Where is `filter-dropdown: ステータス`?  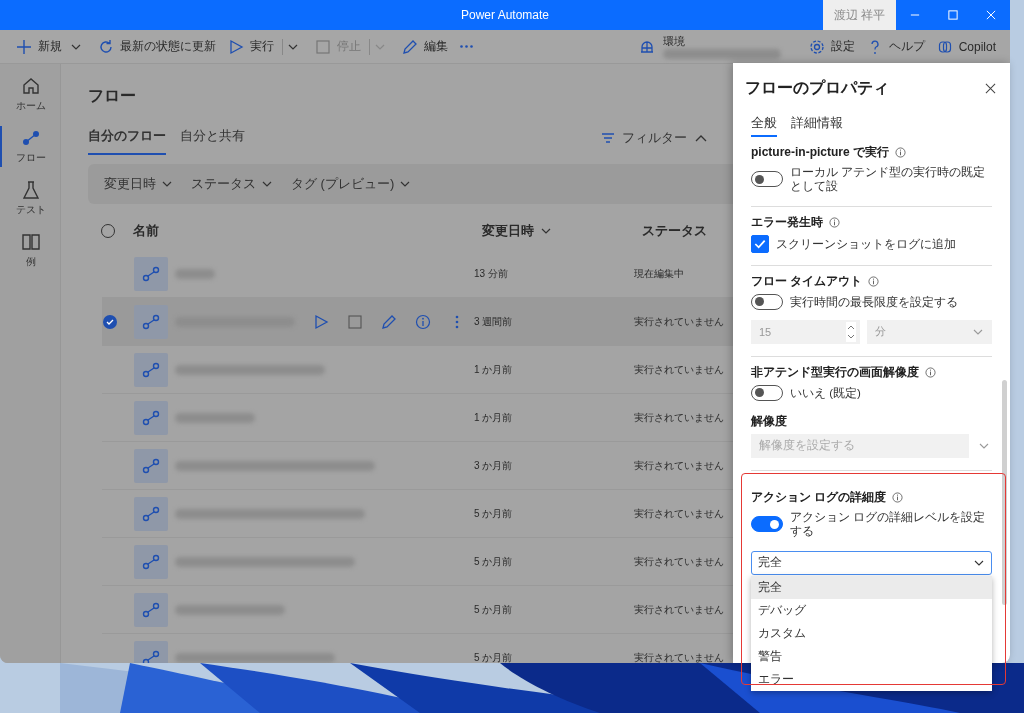 filter-dropdown: ステータス is located at coordinates (232, 184).